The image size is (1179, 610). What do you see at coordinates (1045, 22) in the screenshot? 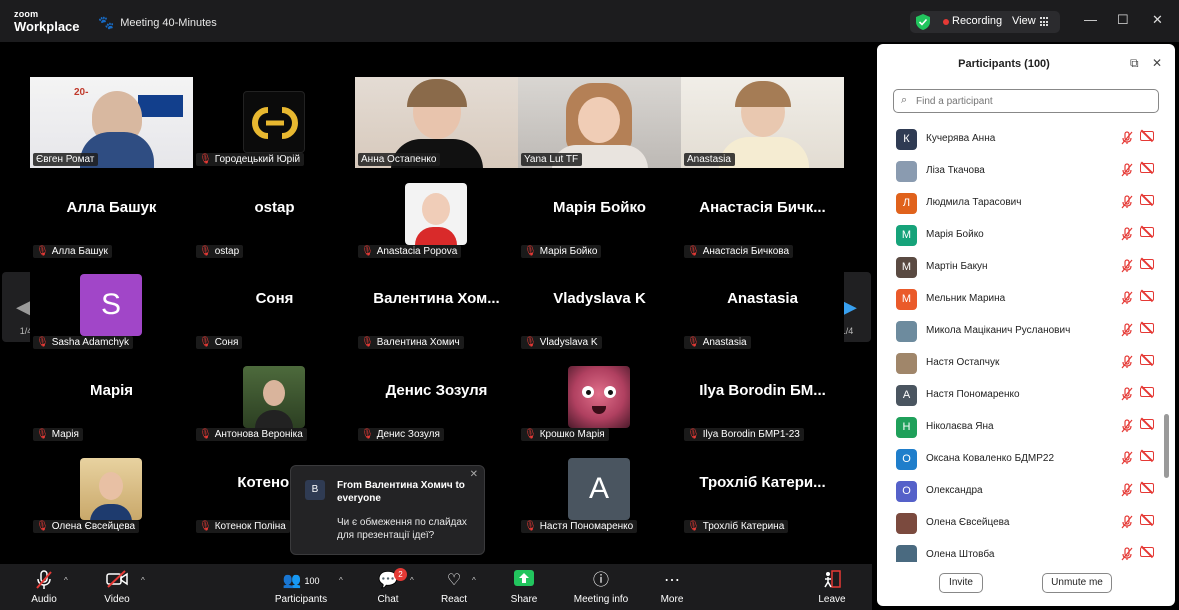
I see `grid-view-icon` at bounding box center [1045, 22].